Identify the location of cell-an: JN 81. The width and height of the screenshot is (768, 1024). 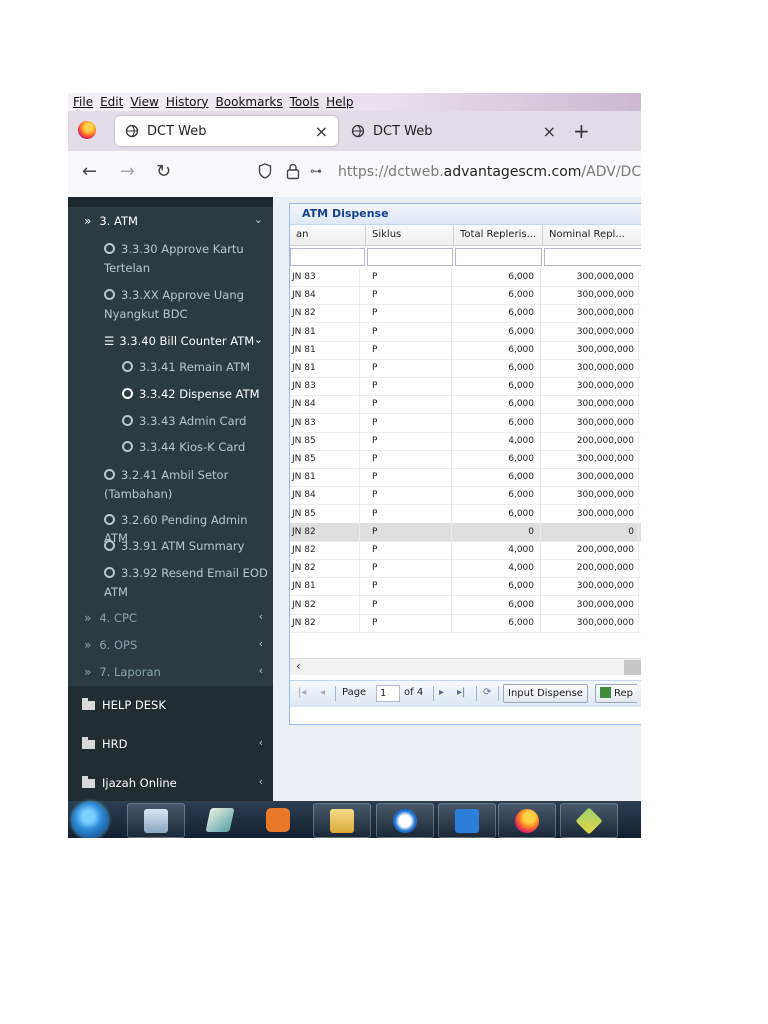
(325, 331).